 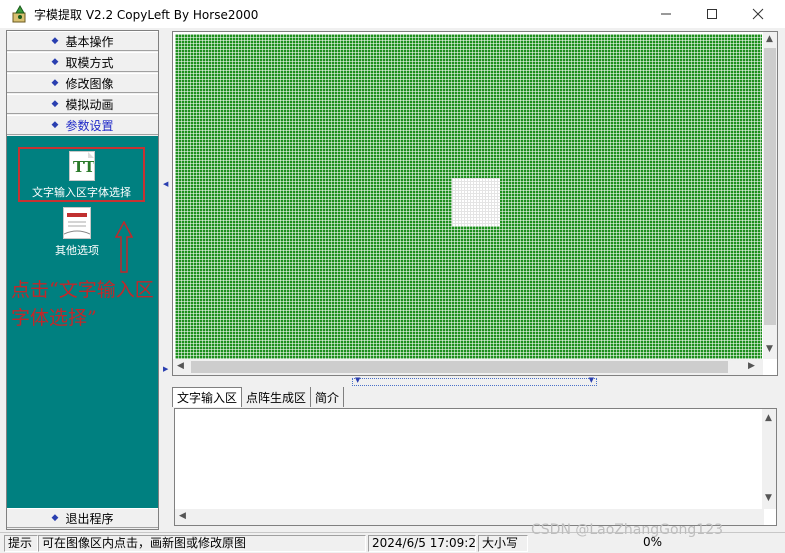 I want to click on tab-bar: 文字输入区 点阵生成区 简介, so click(x=258, y=397).